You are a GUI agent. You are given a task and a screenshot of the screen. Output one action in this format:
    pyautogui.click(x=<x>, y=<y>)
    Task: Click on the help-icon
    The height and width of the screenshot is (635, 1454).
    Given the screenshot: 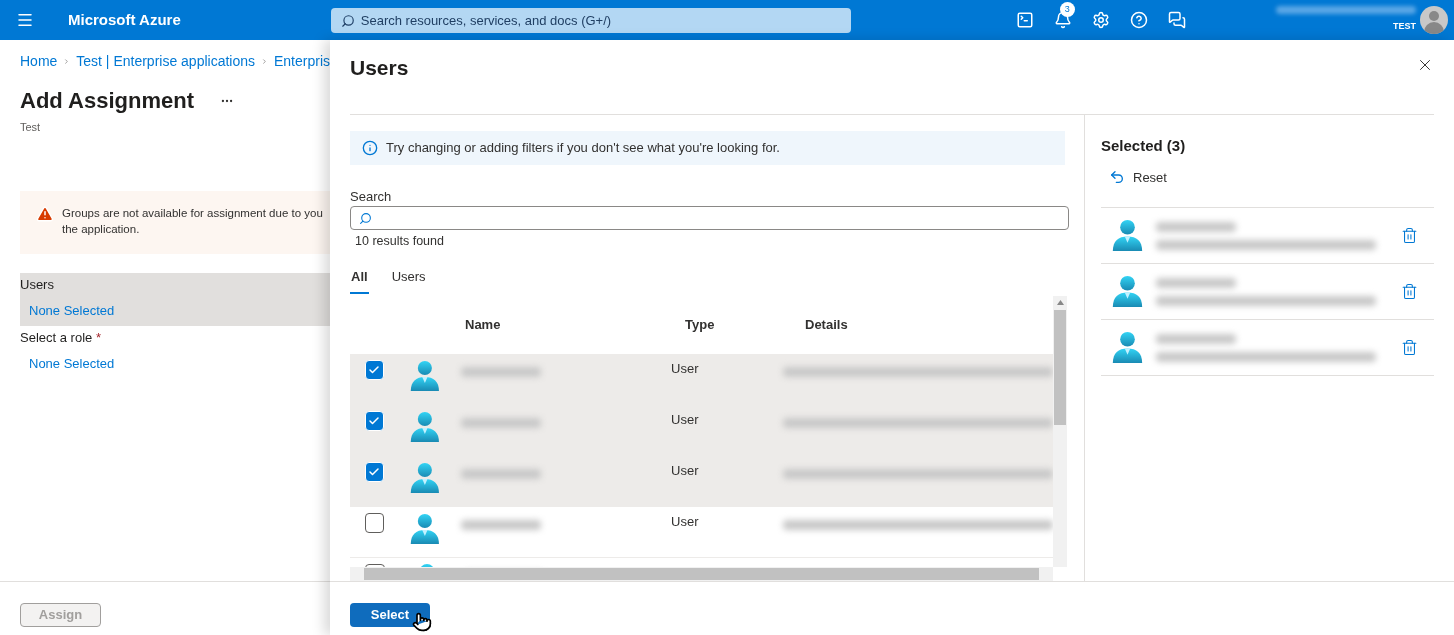 What is the action you would take?
    pyautogui.click(x=1138, y=20)
    